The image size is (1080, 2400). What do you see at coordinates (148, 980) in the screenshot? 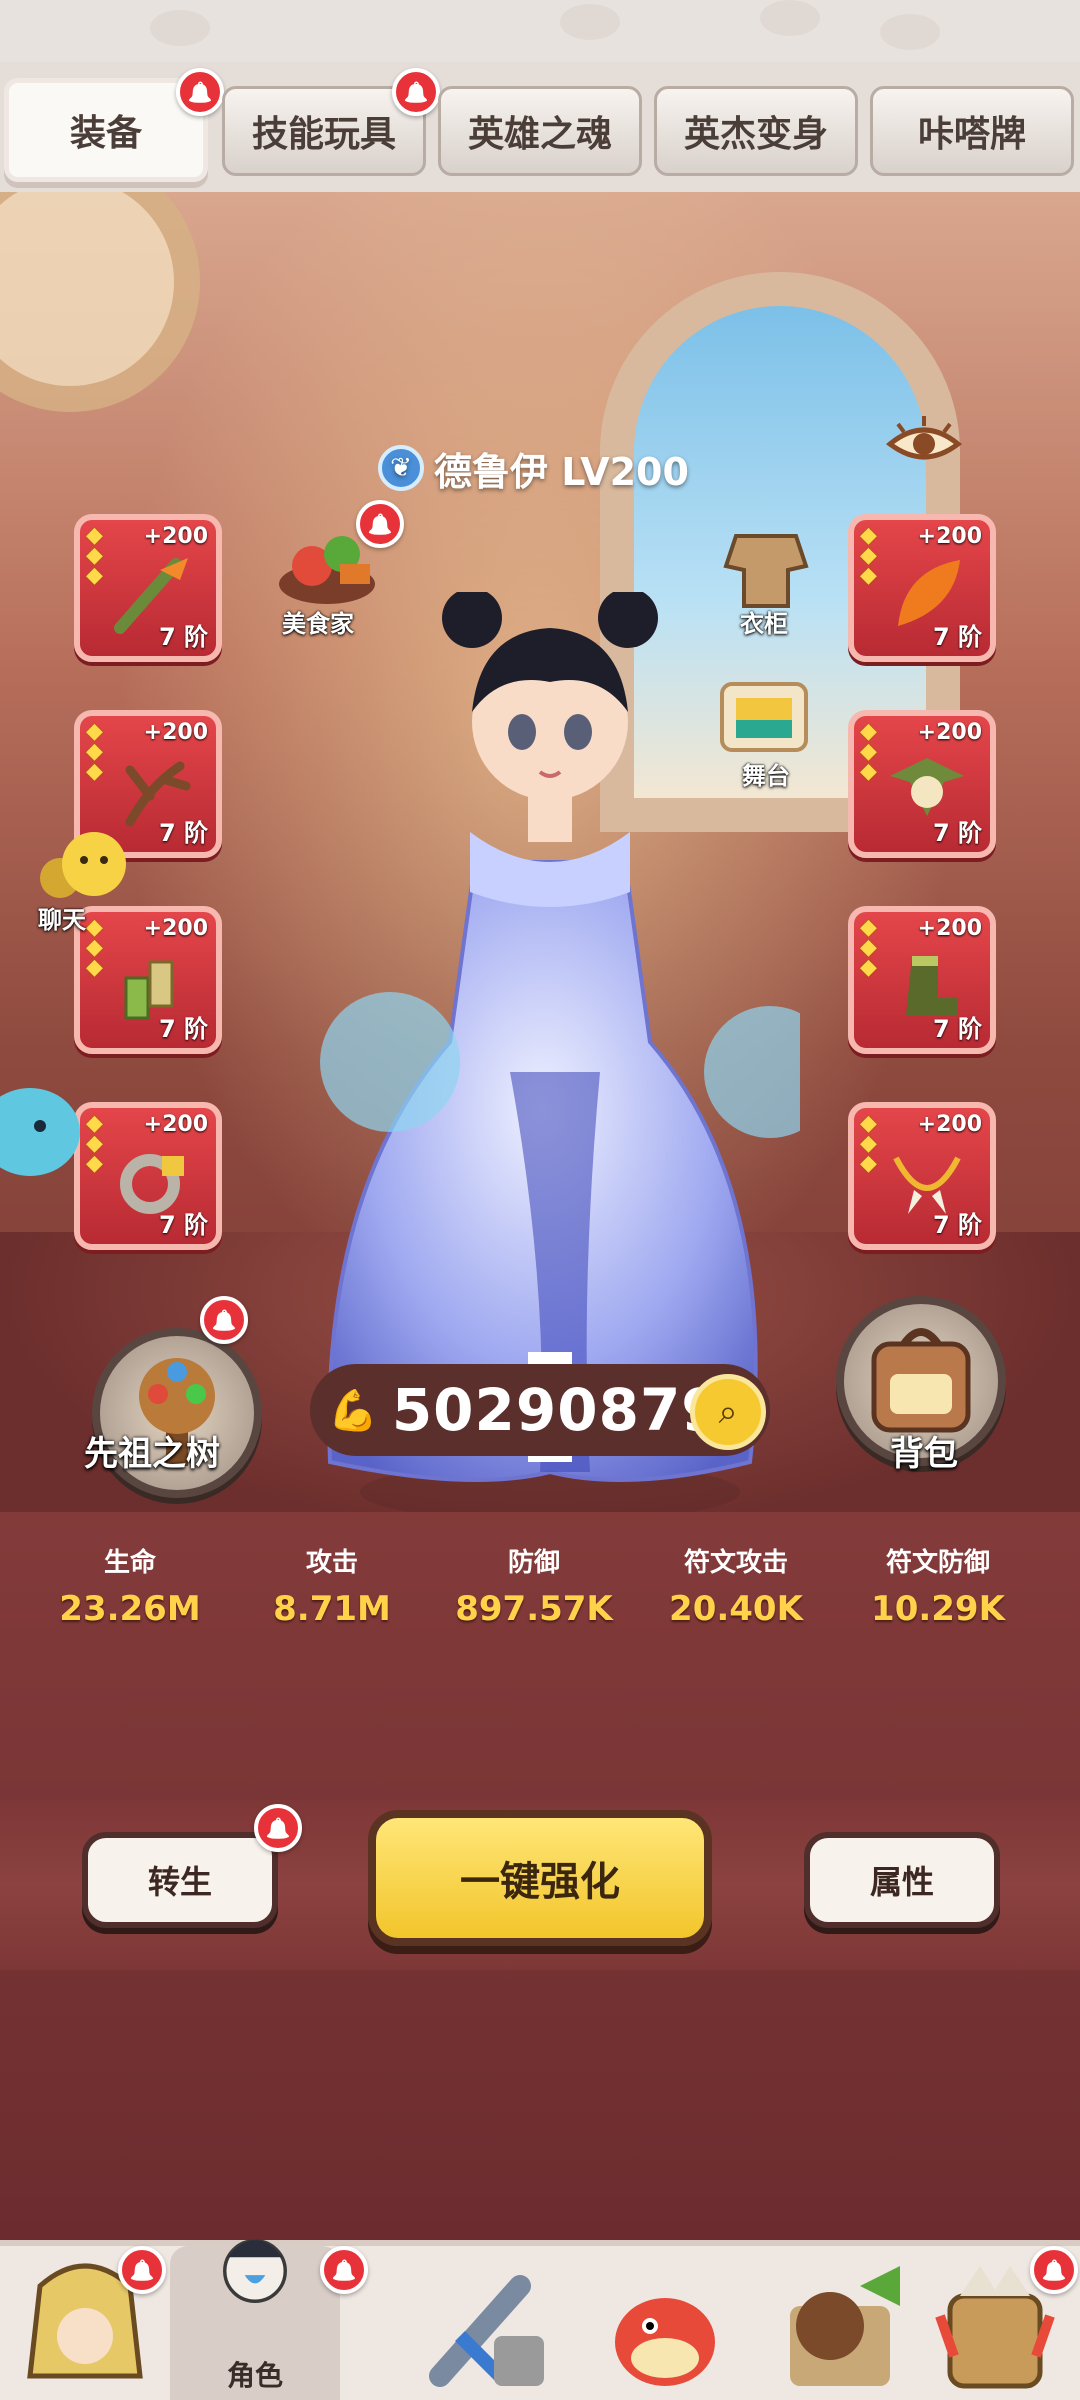
I see `equip-slot-body: ◆ ◆ ◆ +200 7 阶` at bounding box center [148, 980].